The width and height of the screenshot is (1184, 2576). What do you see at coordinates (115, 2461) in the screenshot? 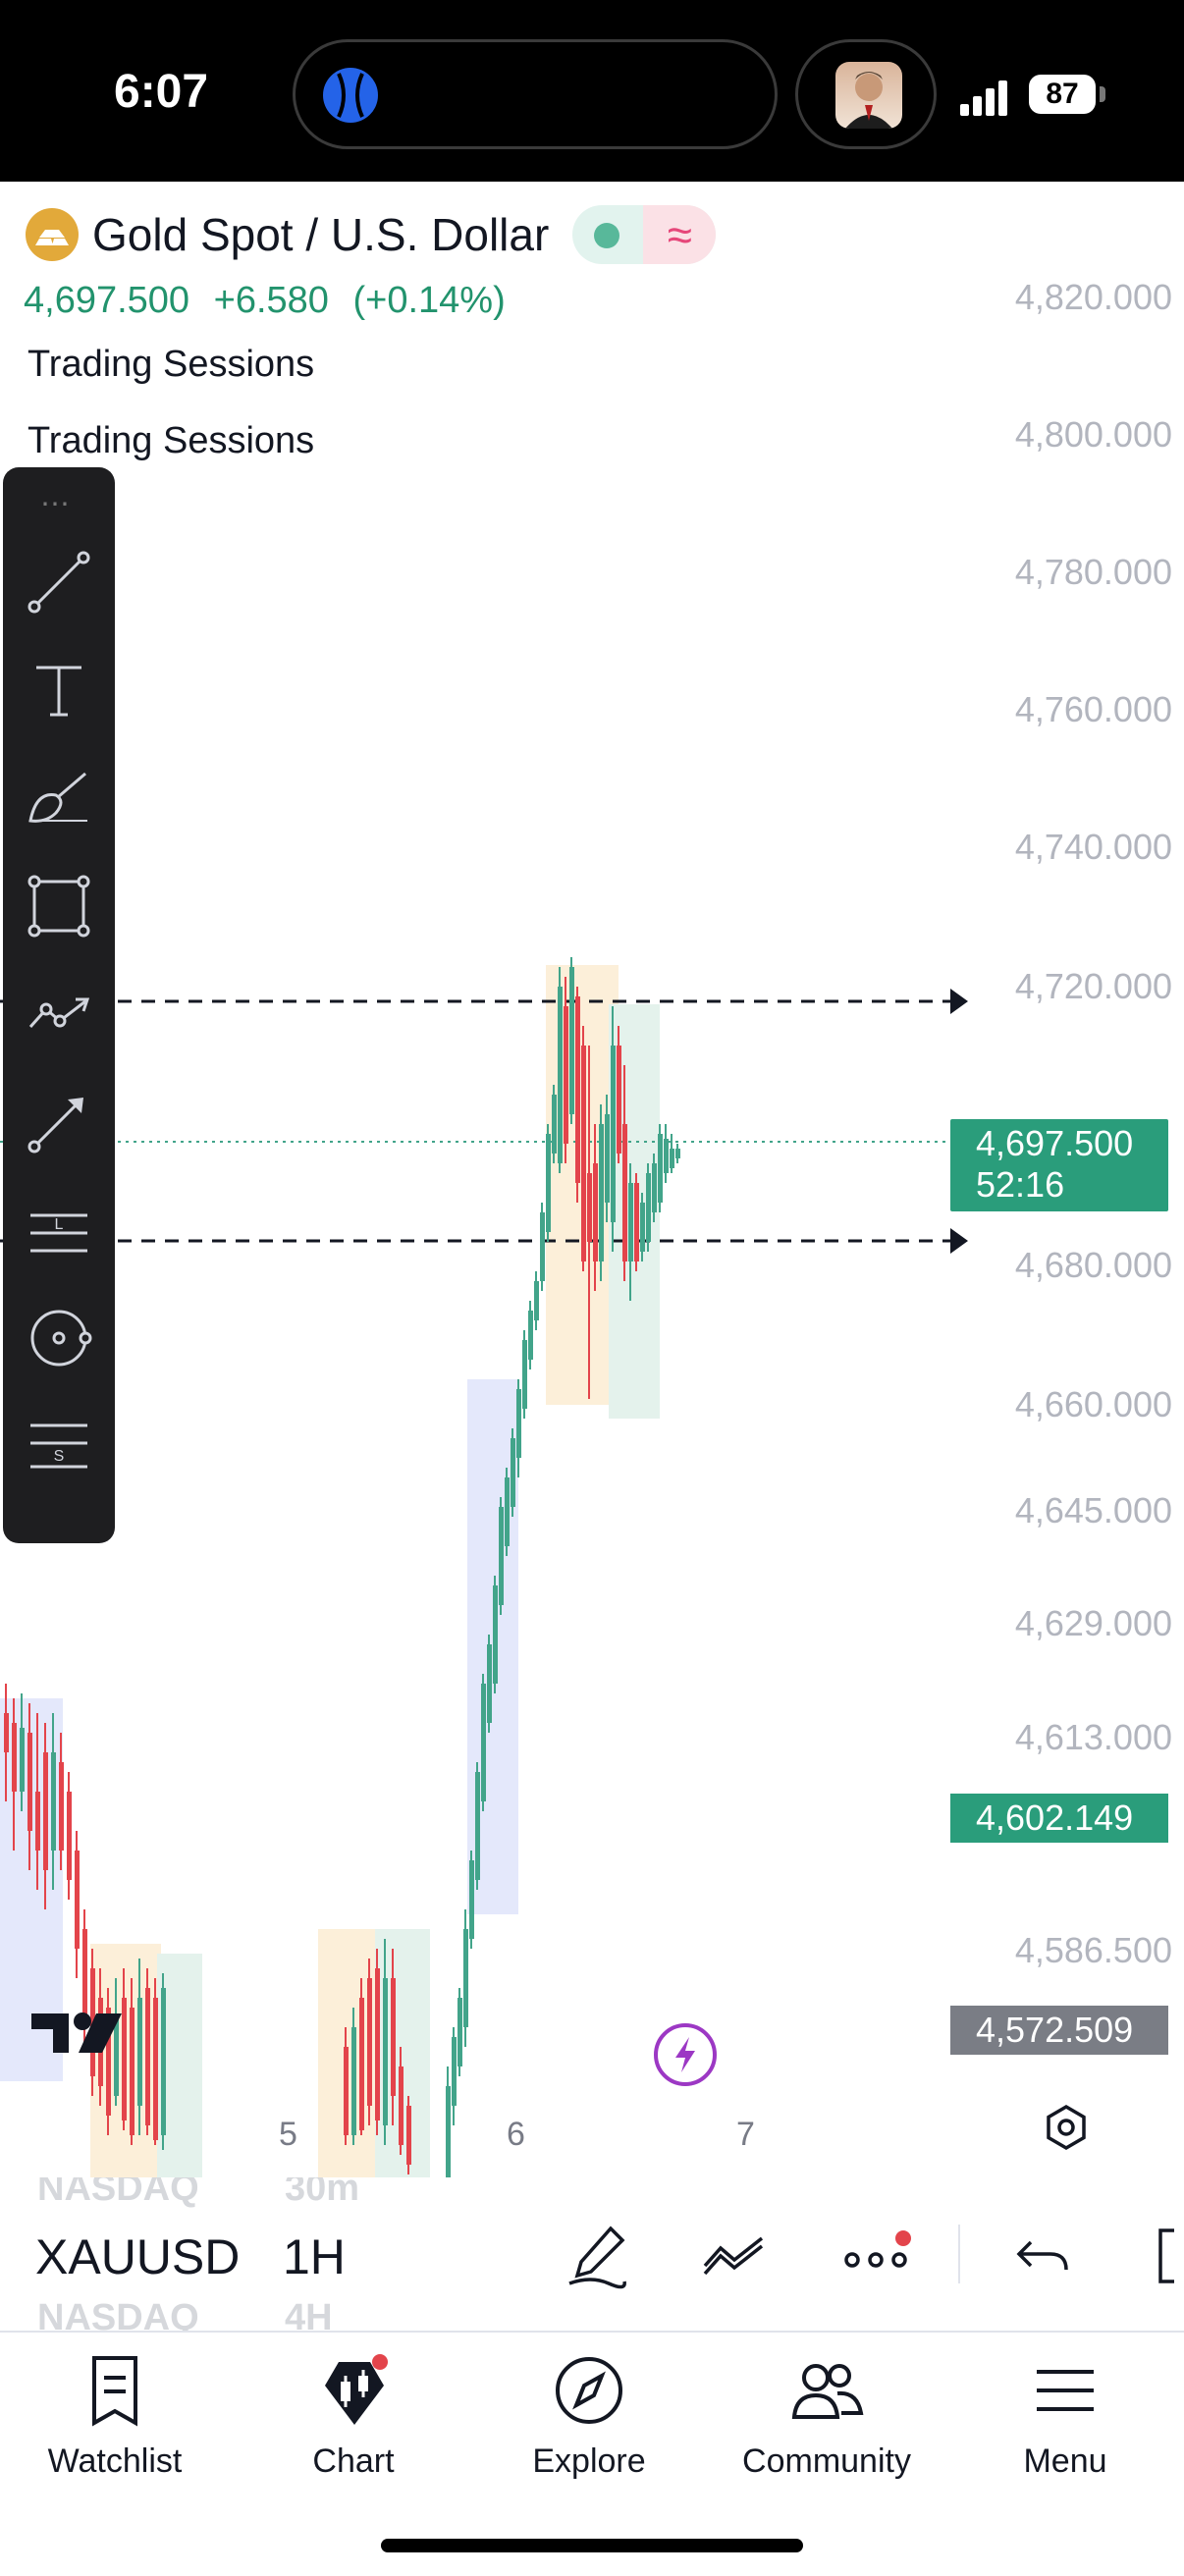
I see `tab-label: Watchlist` at bounding box center [115, 2461].